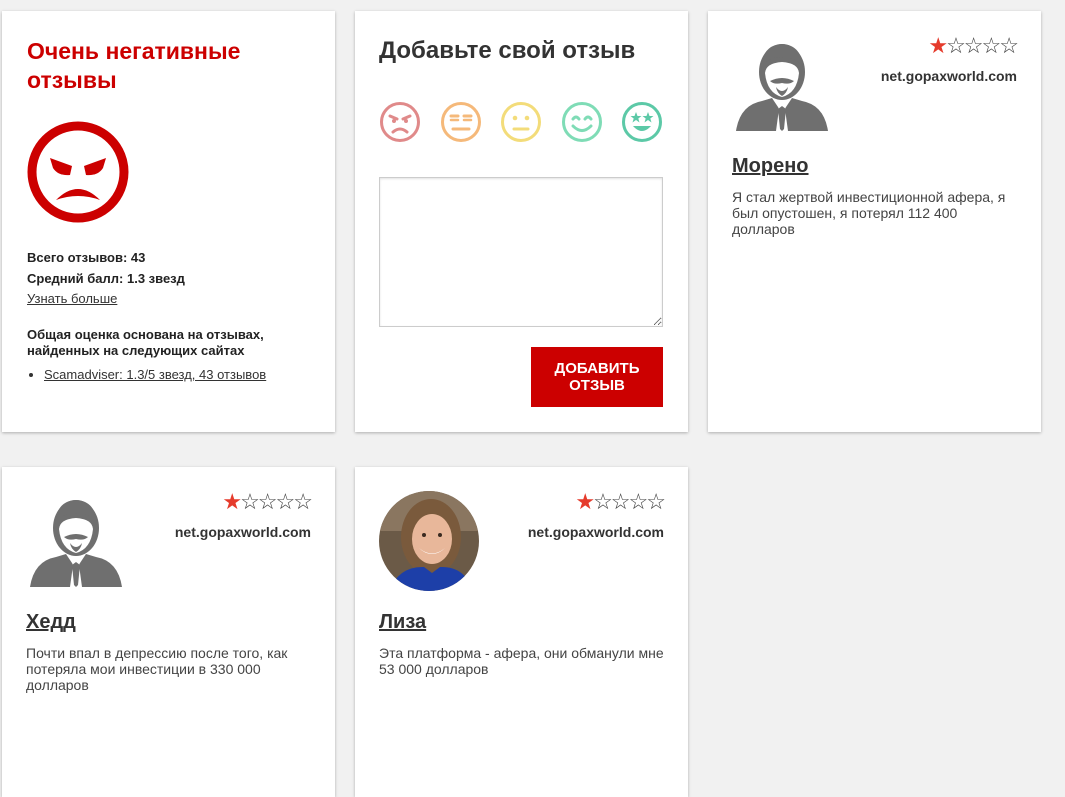  Describe the element at coordinates (72, 298) in the screenshot. I see `learn-more-link: Узнать больше` at that location.